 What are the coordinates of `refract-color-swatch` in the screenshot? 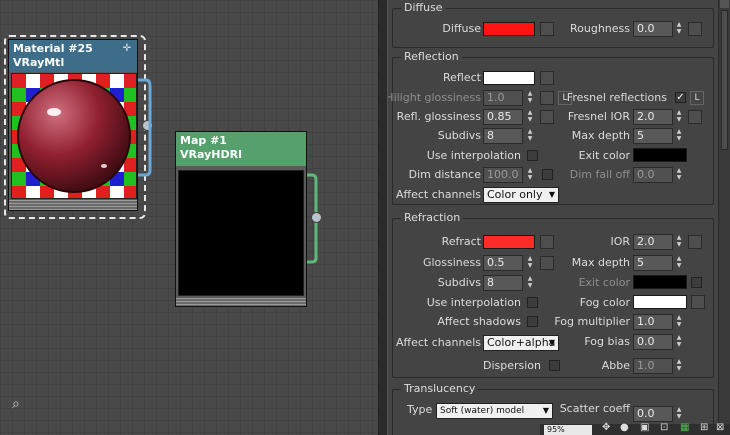 It's located at (509, 242).